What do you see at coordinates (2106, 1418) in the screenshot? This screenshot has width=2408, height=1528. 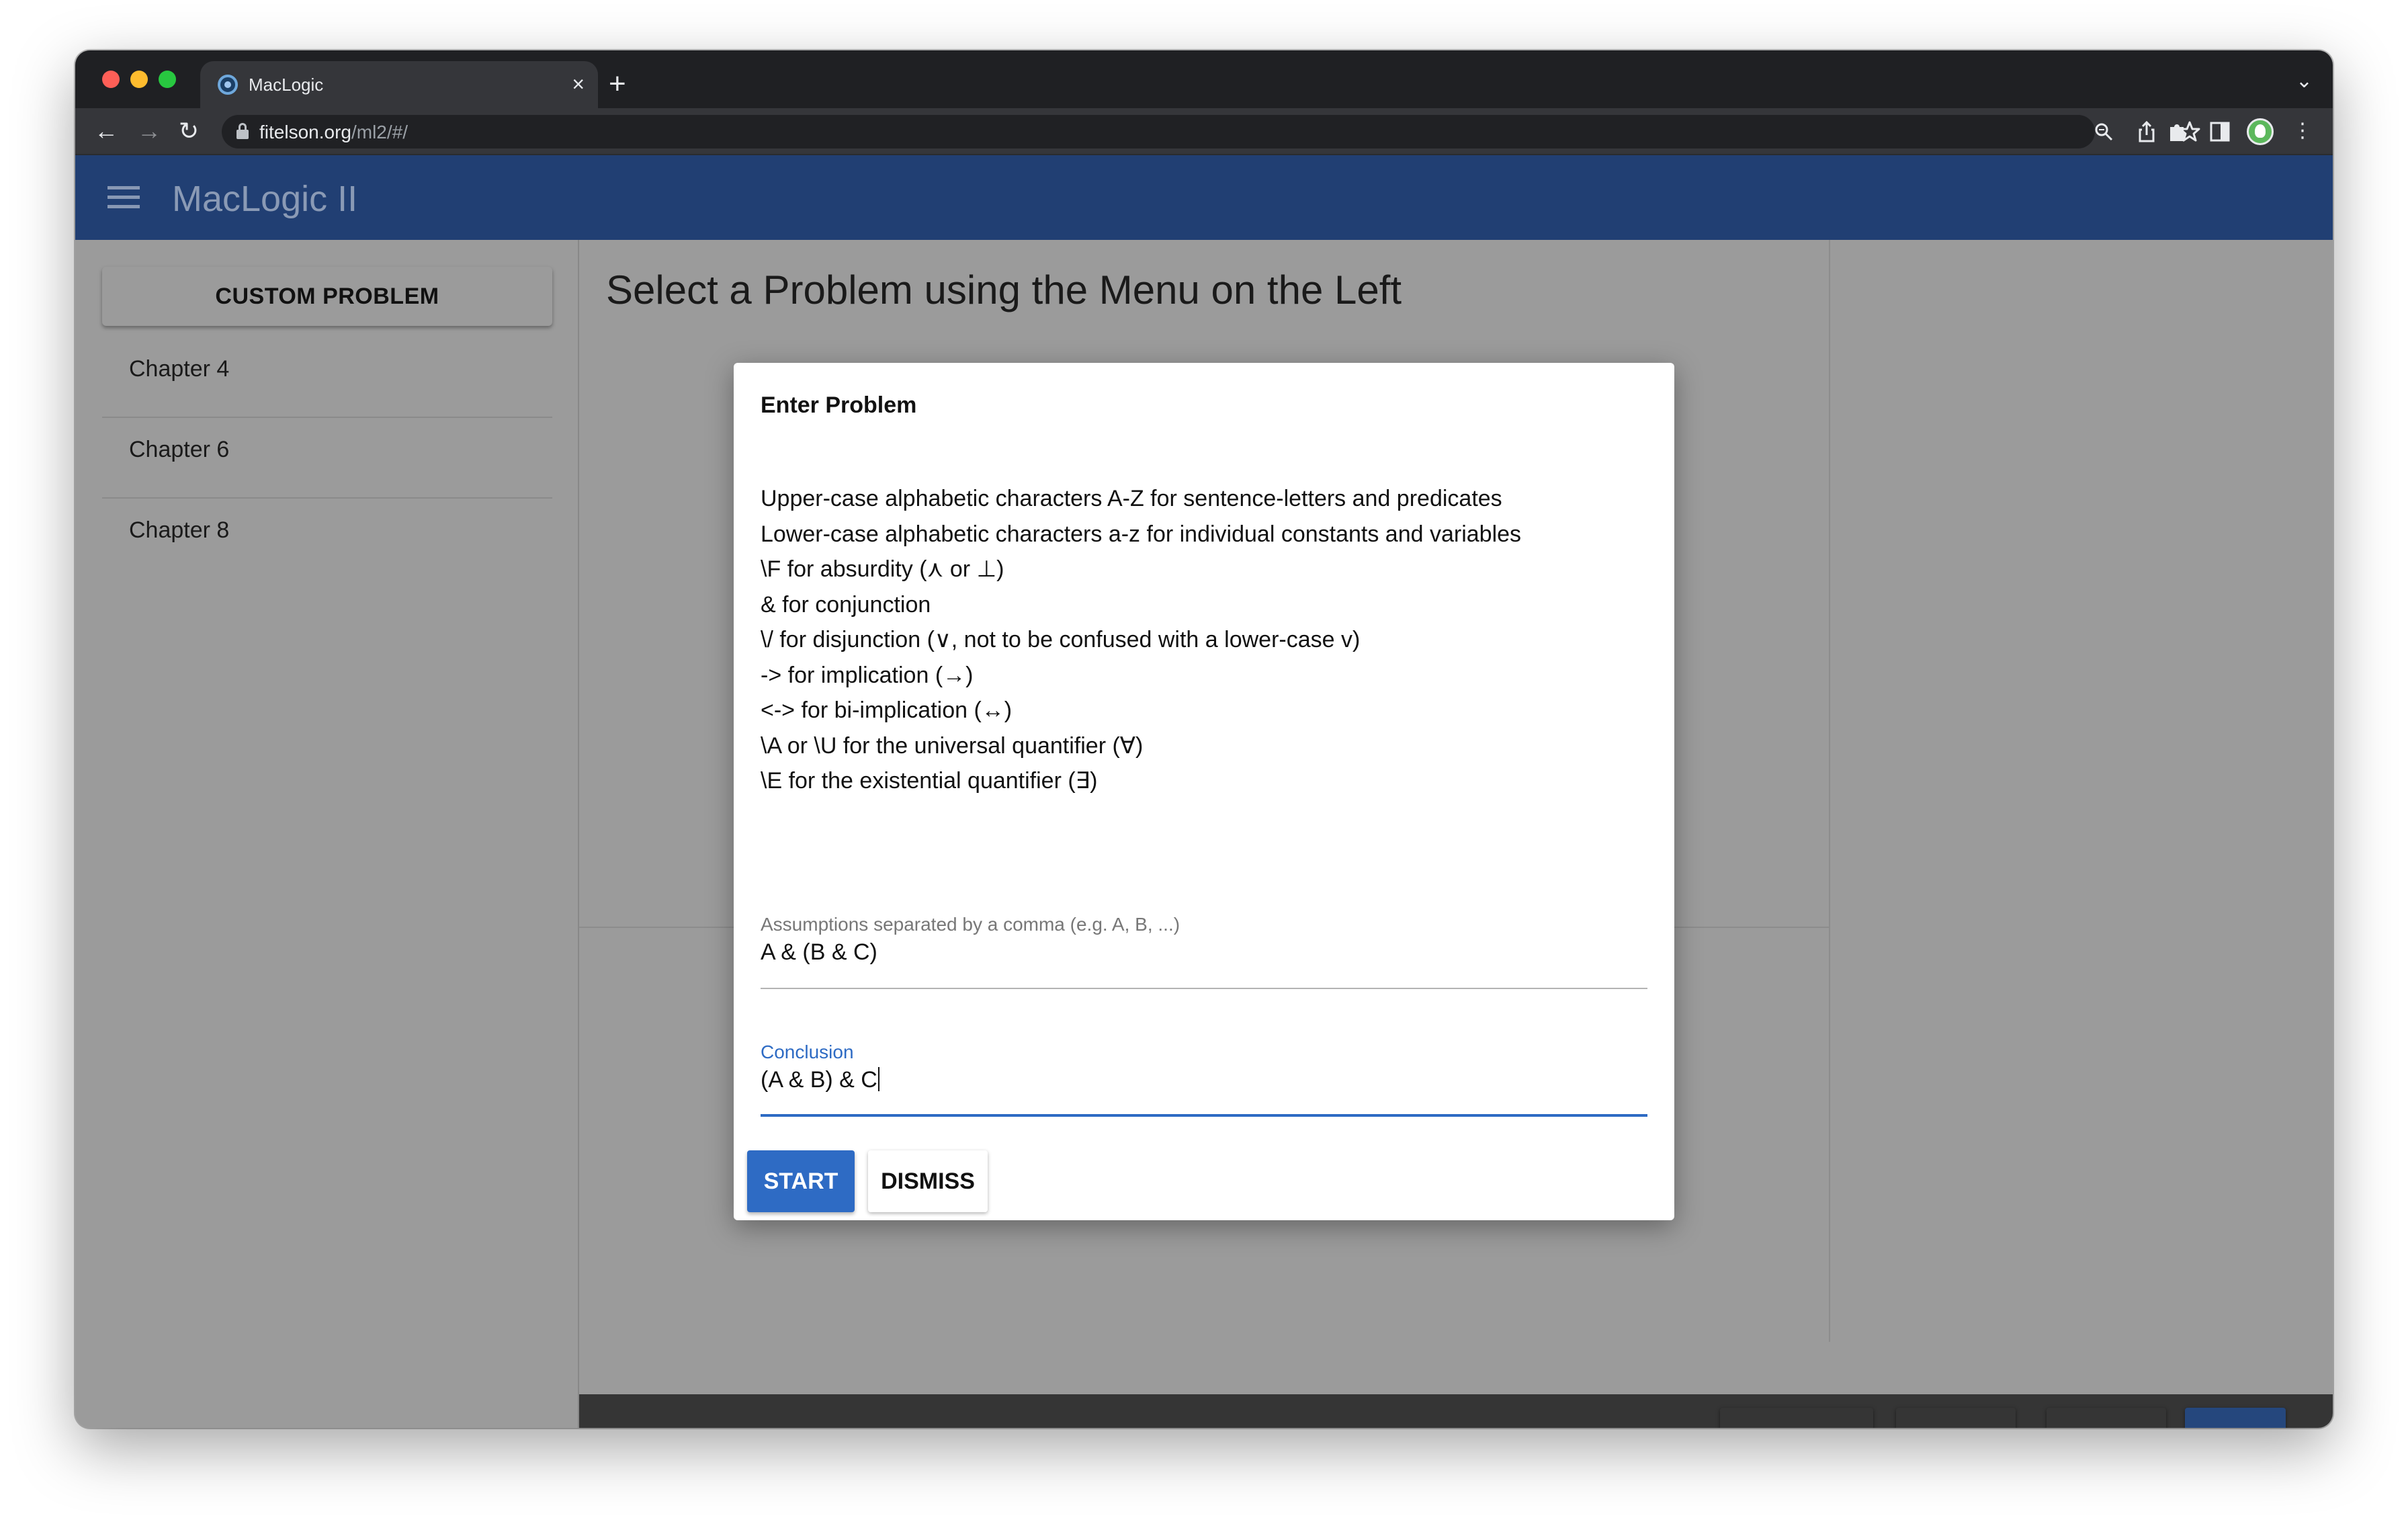 I see `redo-button: REDO` at bounding box center [2106, 1418].